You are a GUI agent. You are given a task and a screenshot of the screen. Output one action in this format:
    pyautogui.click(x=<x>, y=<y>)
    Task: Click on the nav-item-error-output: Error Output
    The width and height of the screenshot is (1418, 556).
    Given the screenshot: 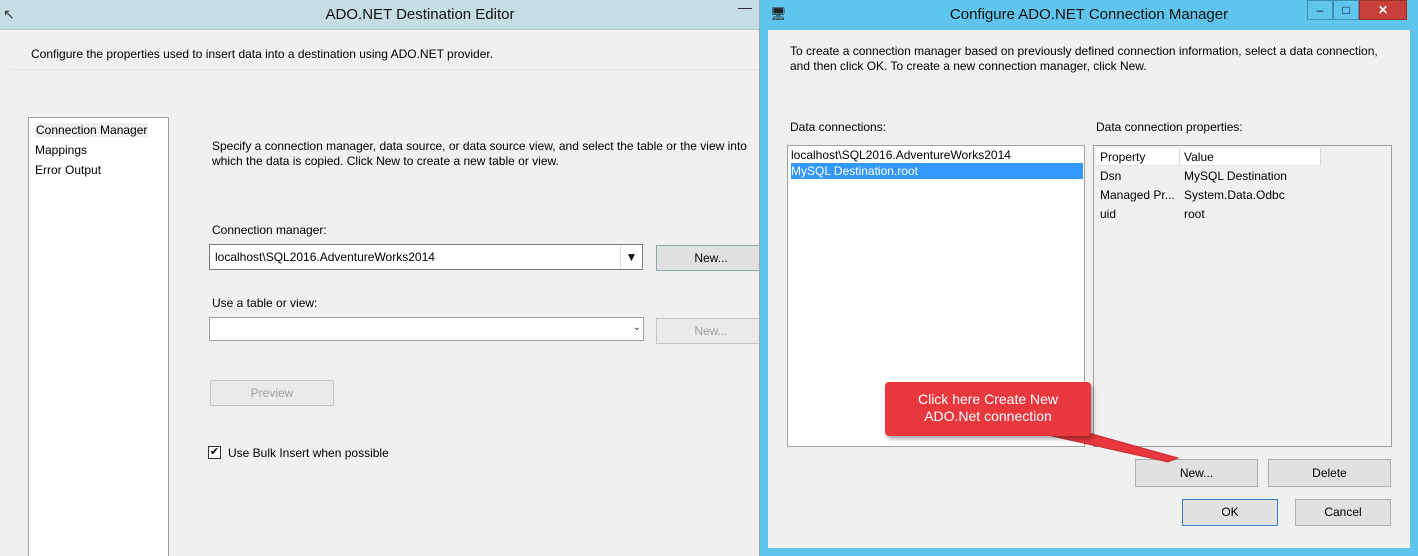 What is the action you would take?
    pyautogui.click(x=68, y=170)
    